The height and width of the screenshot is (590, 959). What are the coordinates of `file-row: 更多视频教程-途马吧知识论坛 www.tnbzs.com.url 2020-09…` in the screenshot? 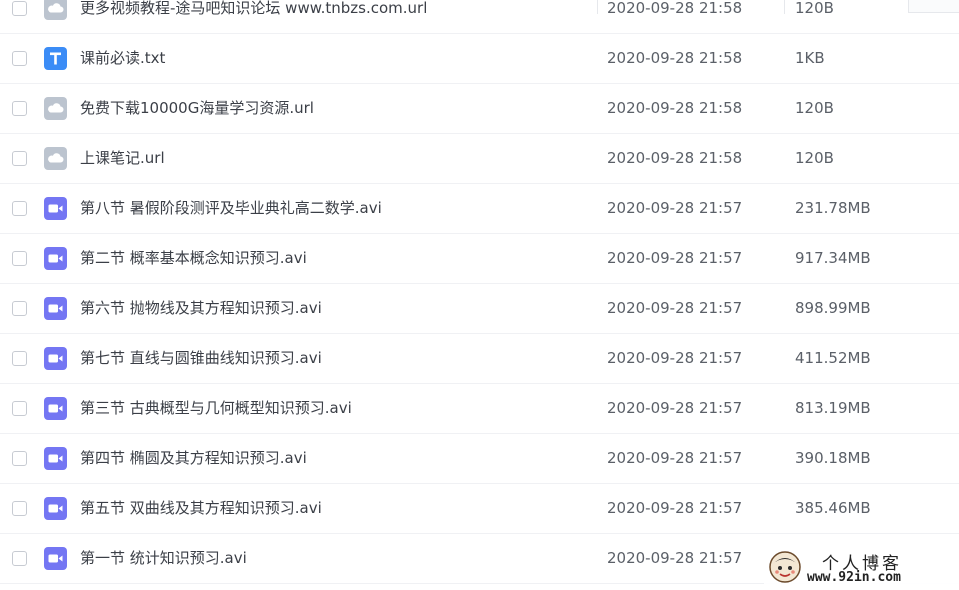 It's located at (479, 17).